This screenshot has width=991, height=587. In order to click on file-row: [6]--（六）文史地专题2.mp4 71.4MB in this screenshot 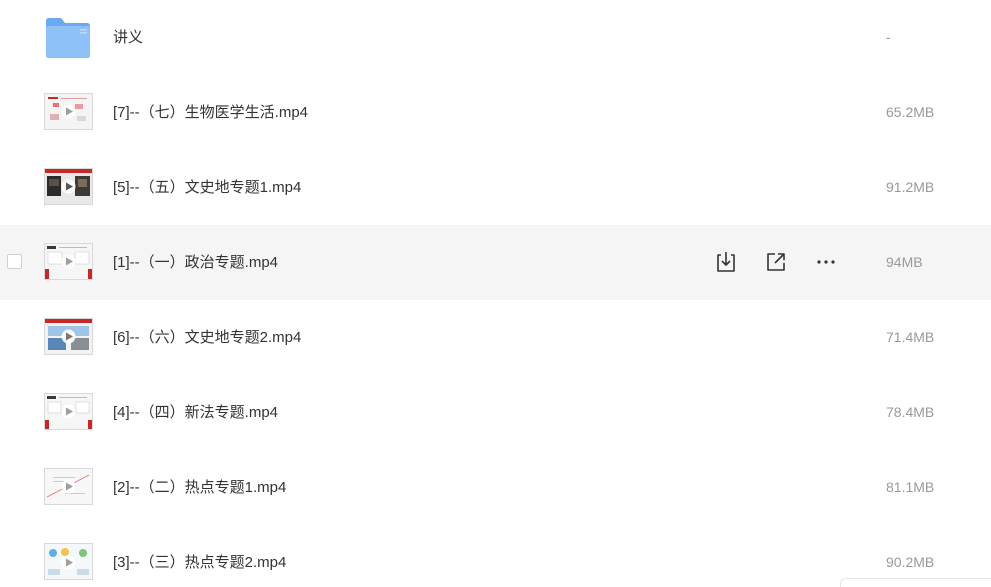, I will do `click(495, 337)`.